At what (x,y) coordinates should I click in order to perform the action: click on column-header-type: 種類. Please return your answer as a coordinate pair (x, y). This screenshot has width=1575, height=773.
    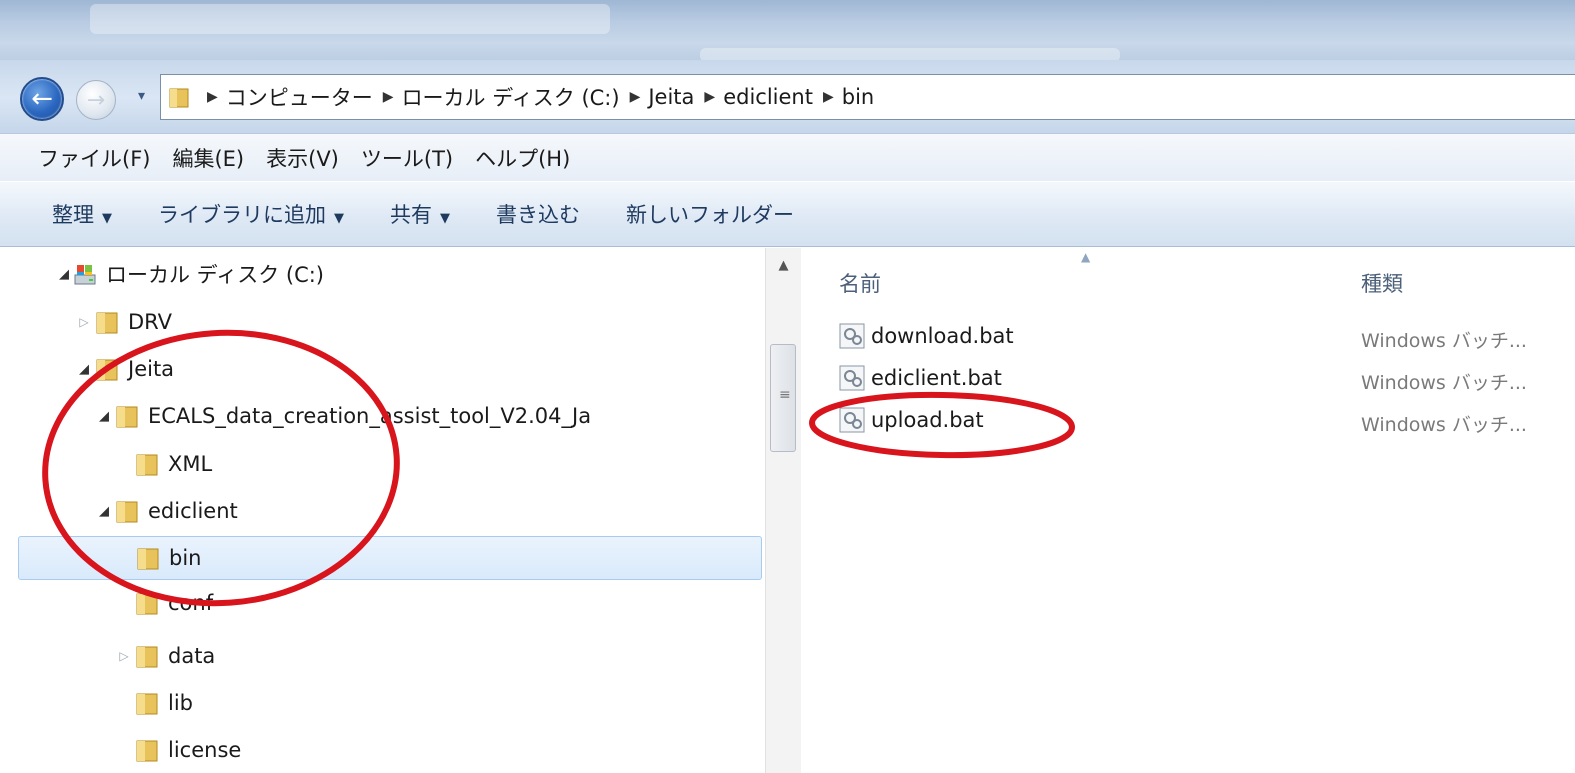
    Looking at the image, I should click on (1382, 283).